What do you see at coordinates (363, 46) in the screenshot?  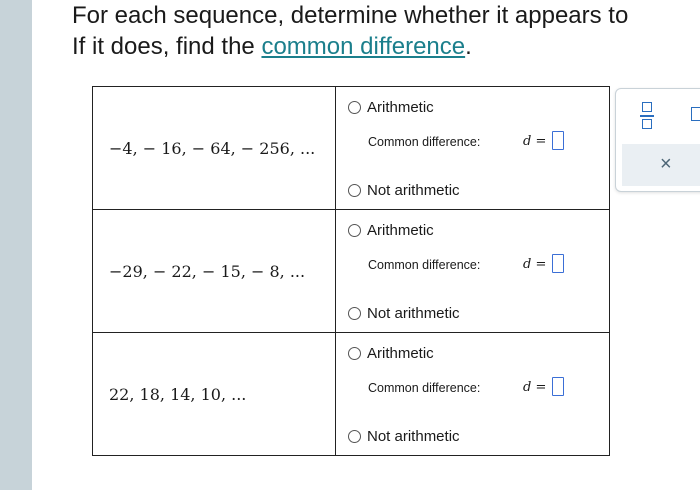 I see `common-difference-link: common difference` at bounding box center [363, 46].